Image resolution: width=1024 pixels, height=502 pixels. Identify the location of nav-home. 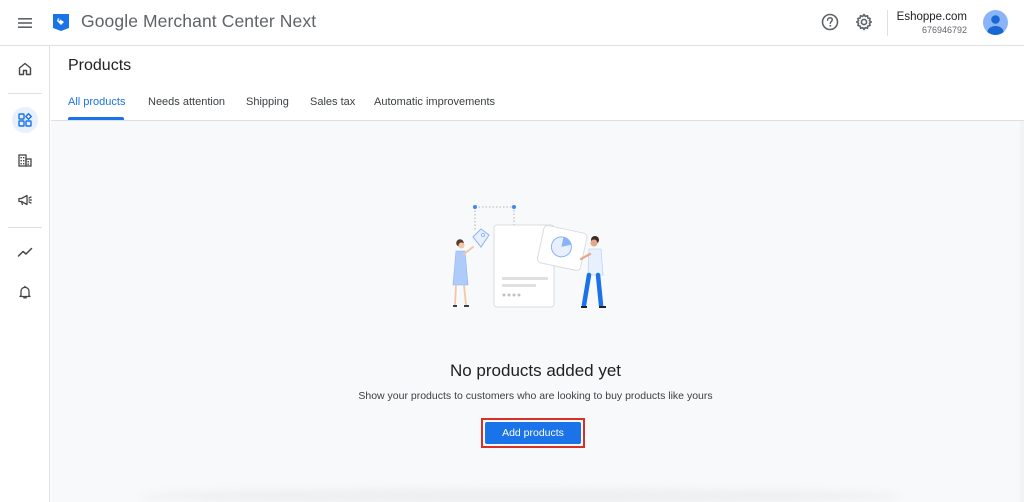
(25, 69).